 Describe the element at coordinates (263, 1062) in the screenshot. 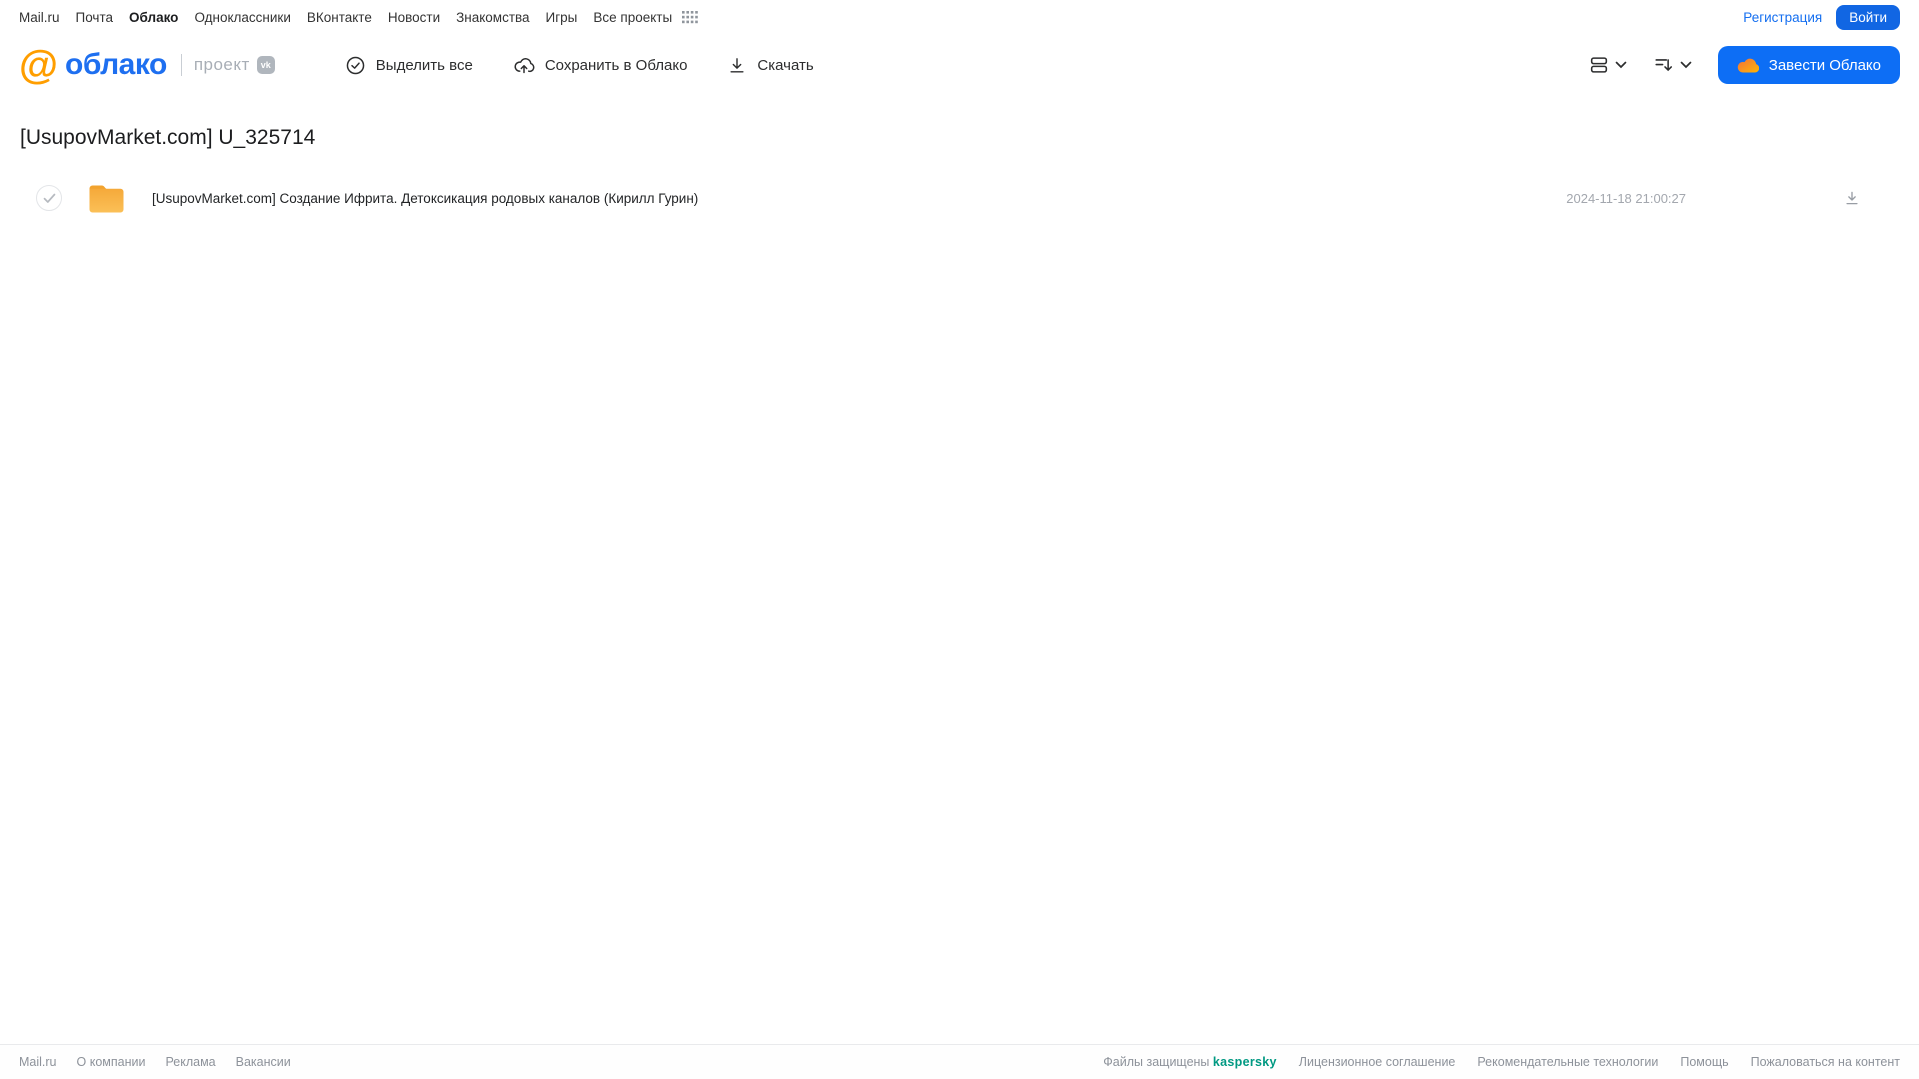

I see `footer-link-jobs: Вакансии` at that location.